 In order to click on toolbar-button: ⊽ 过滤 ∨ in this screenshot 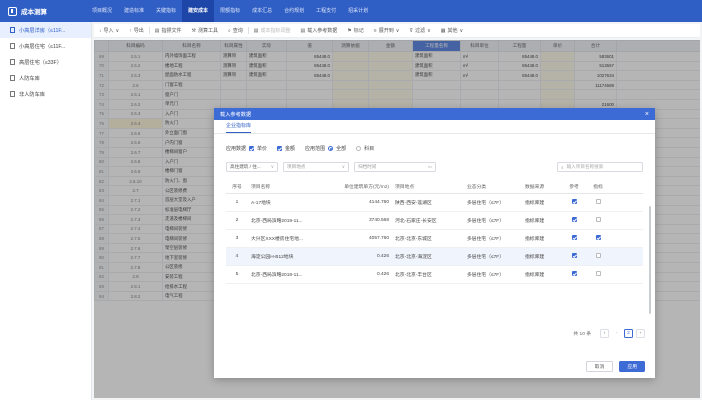, I will do `click(419, 31)`.